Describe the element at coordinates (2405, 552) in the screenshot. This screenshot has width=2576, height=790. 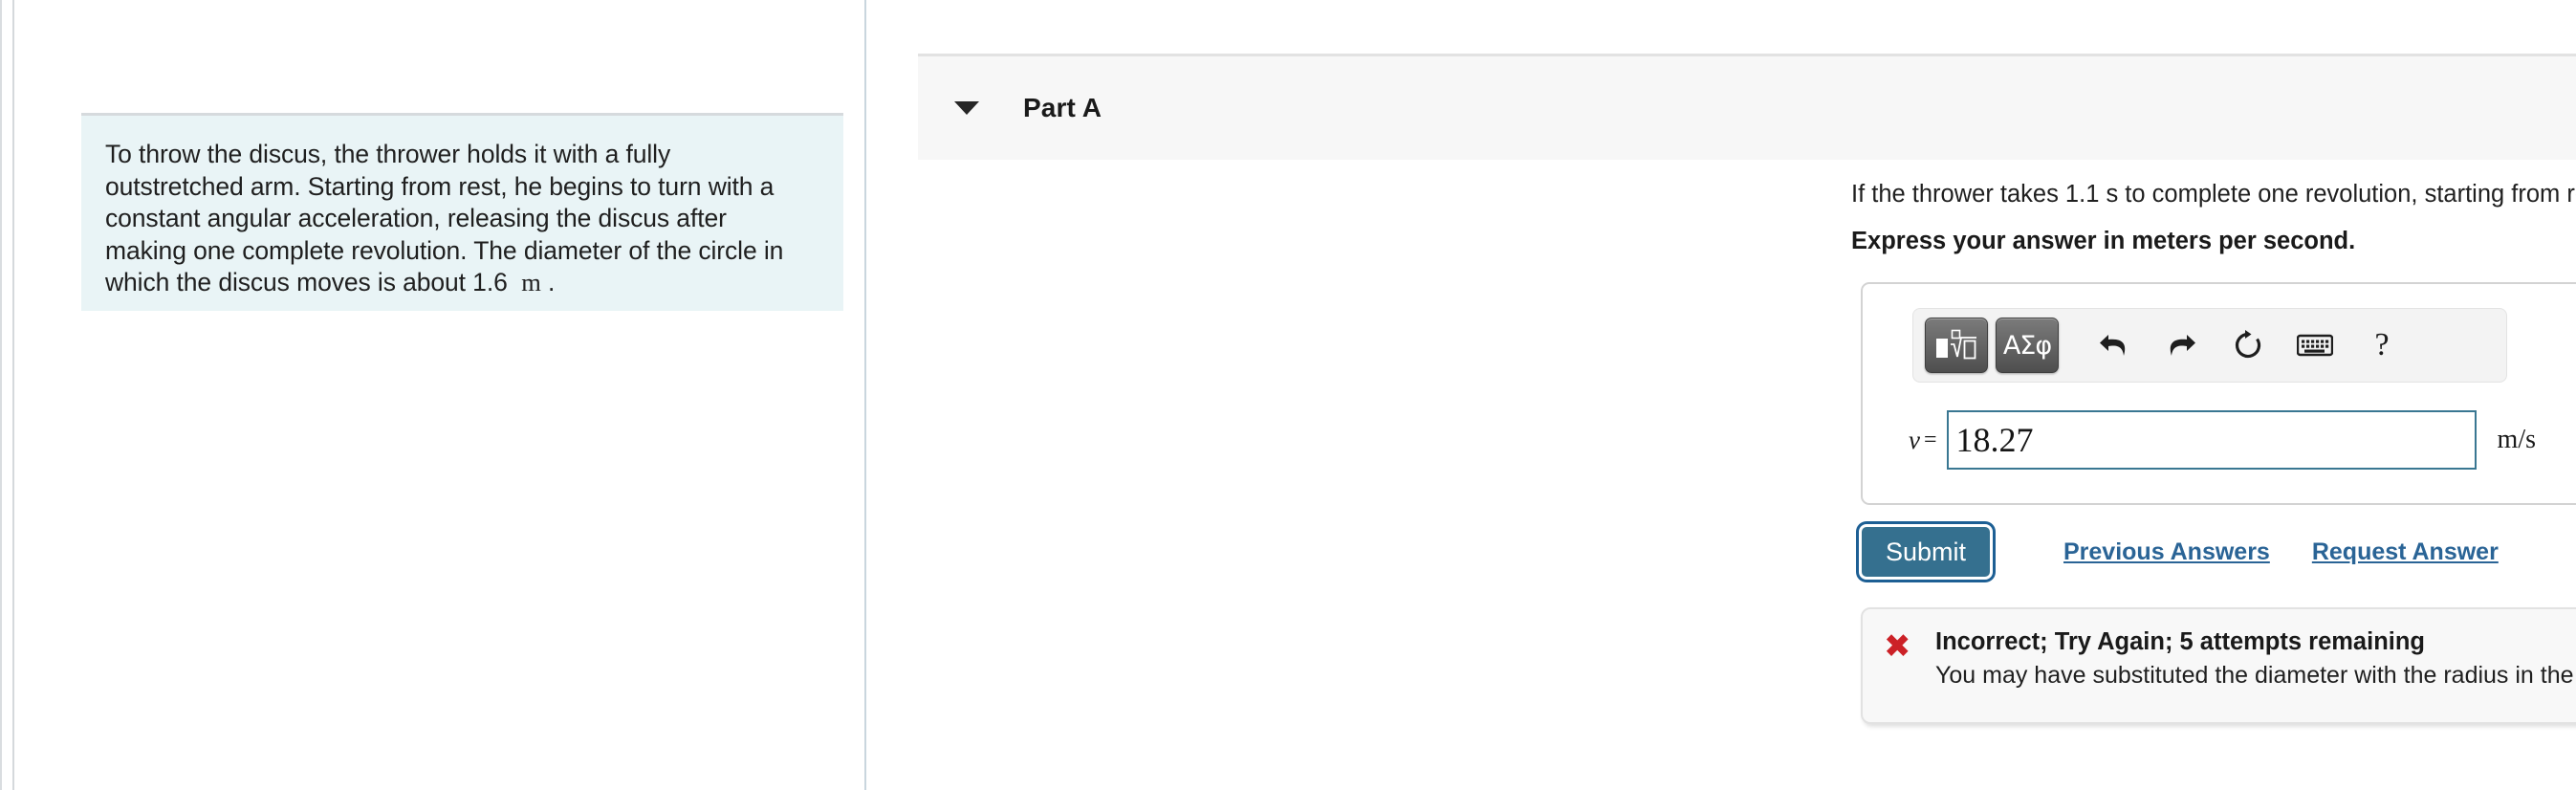
I see `request-answer-link: Request Answer` at that location.